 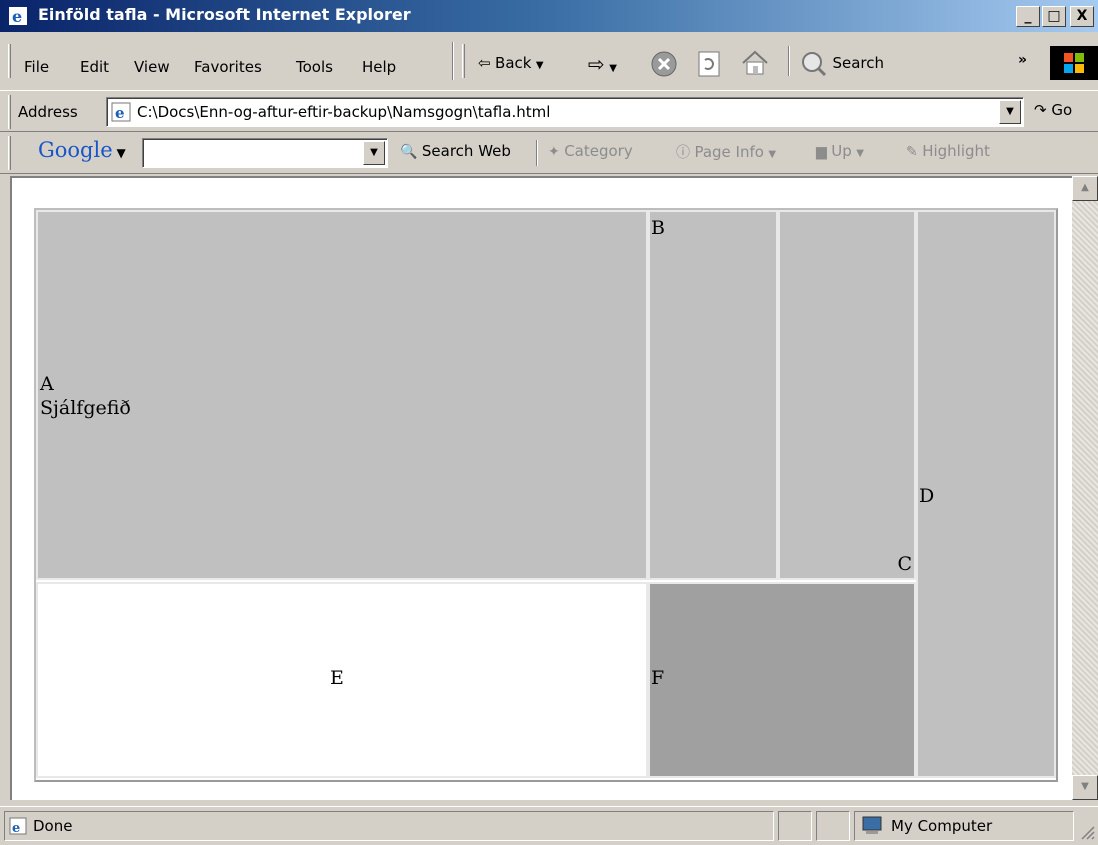 What do you see at coordinates (47, 384) in the screenshot?
I see `cell-a-line1: A` at bounding box center [47, 384].